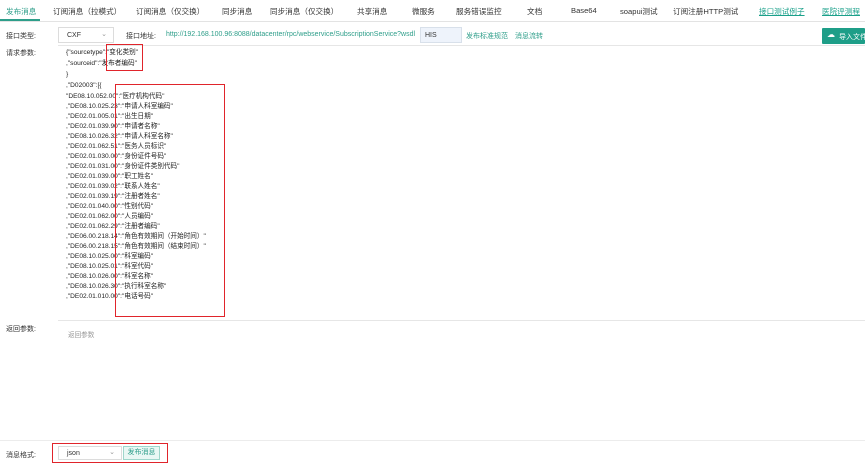 The width and height of the screenshot is (865, 464). What do you see at coordinates (20, 20) in the screenshot?
I see `active-tab-indicator` at bounding box center [20, 20].